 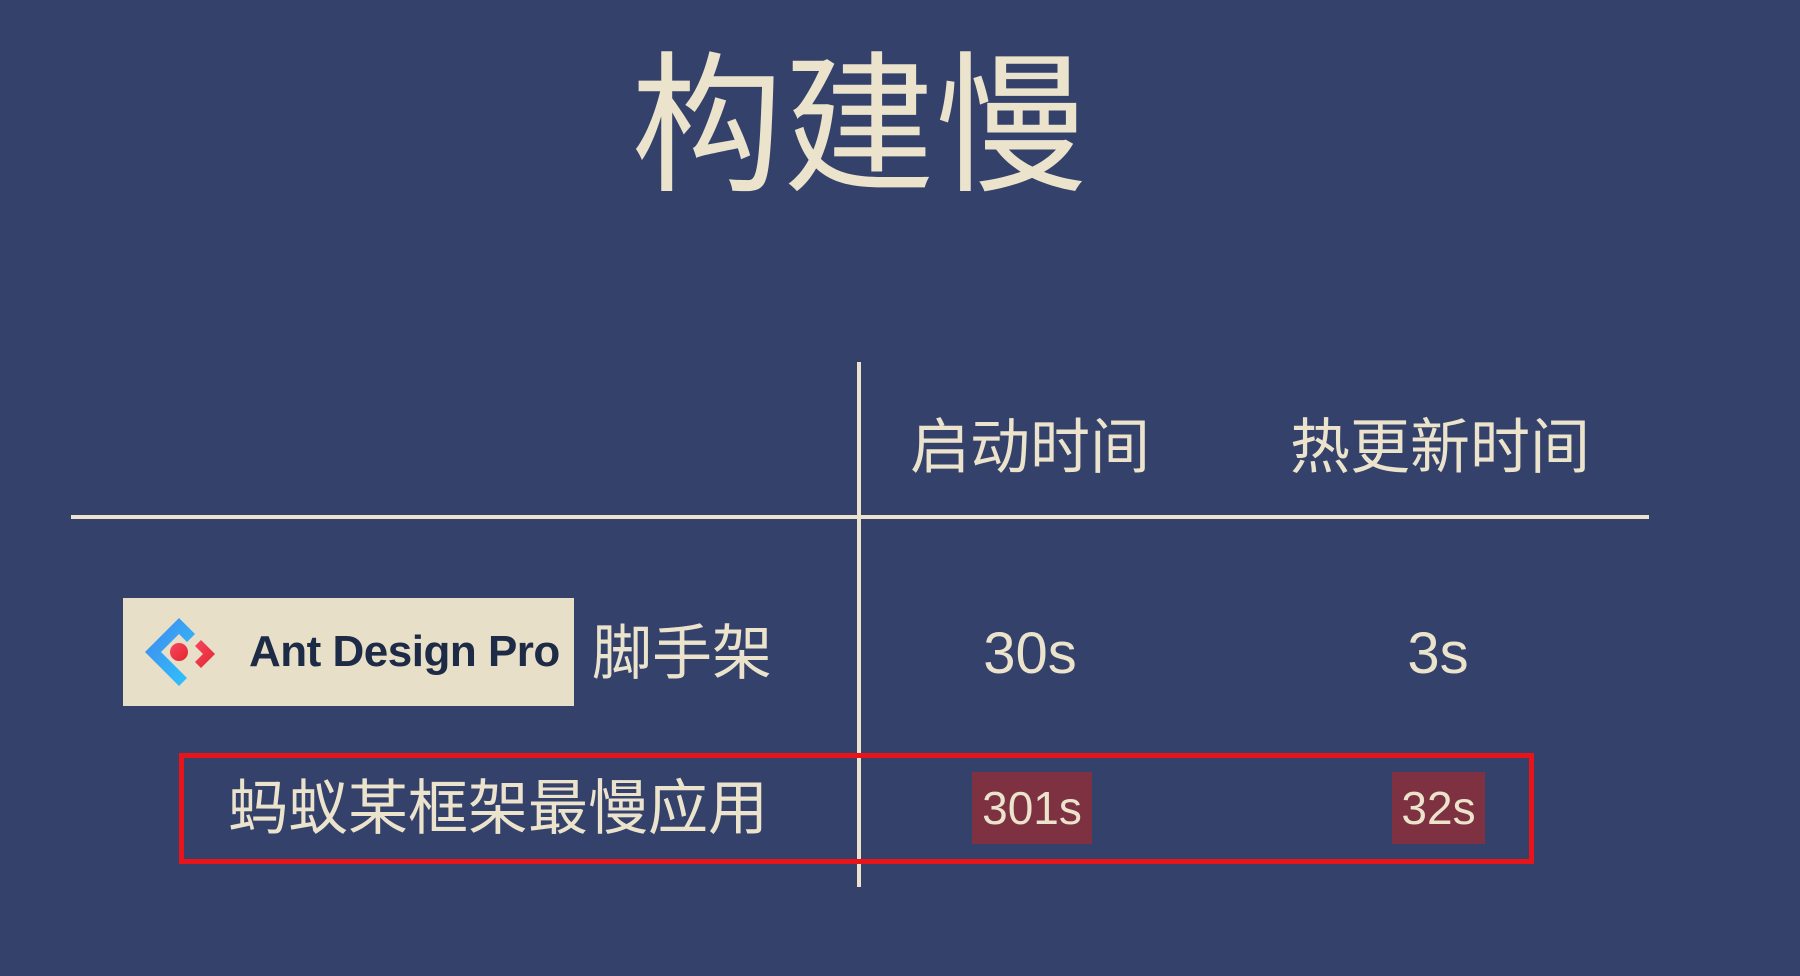 I want to click on startup-time-value: 30s, so click(x=1030, y=653).